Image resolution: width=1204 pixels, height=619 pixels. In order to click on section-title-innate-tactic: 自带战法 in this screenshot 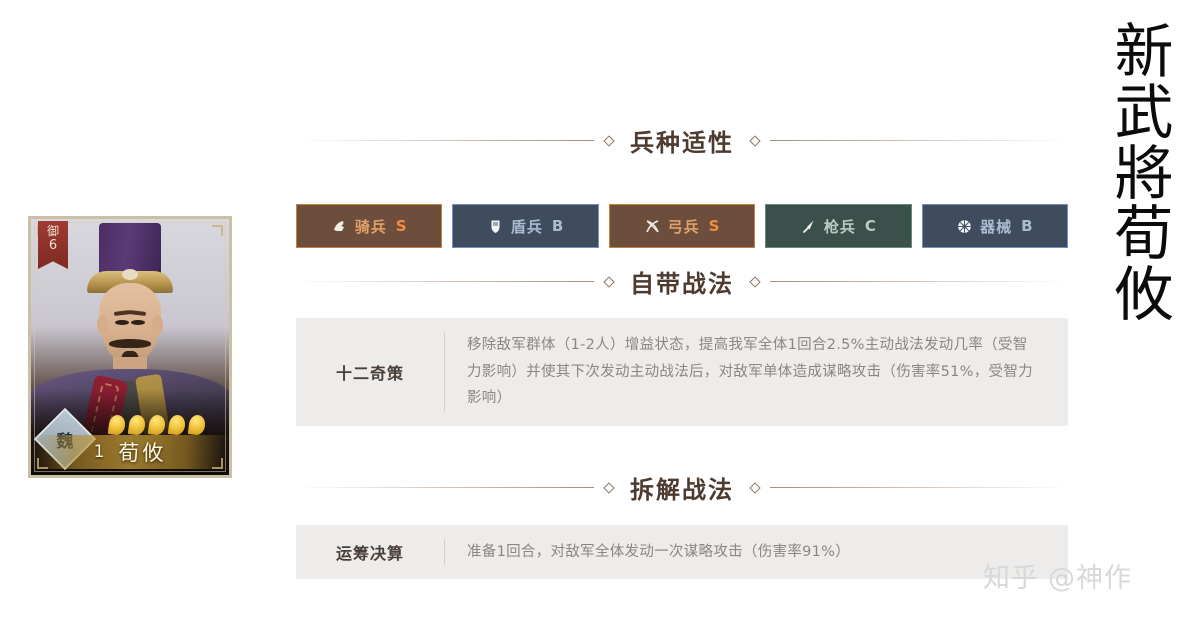, I will do `click(682, 284)`.